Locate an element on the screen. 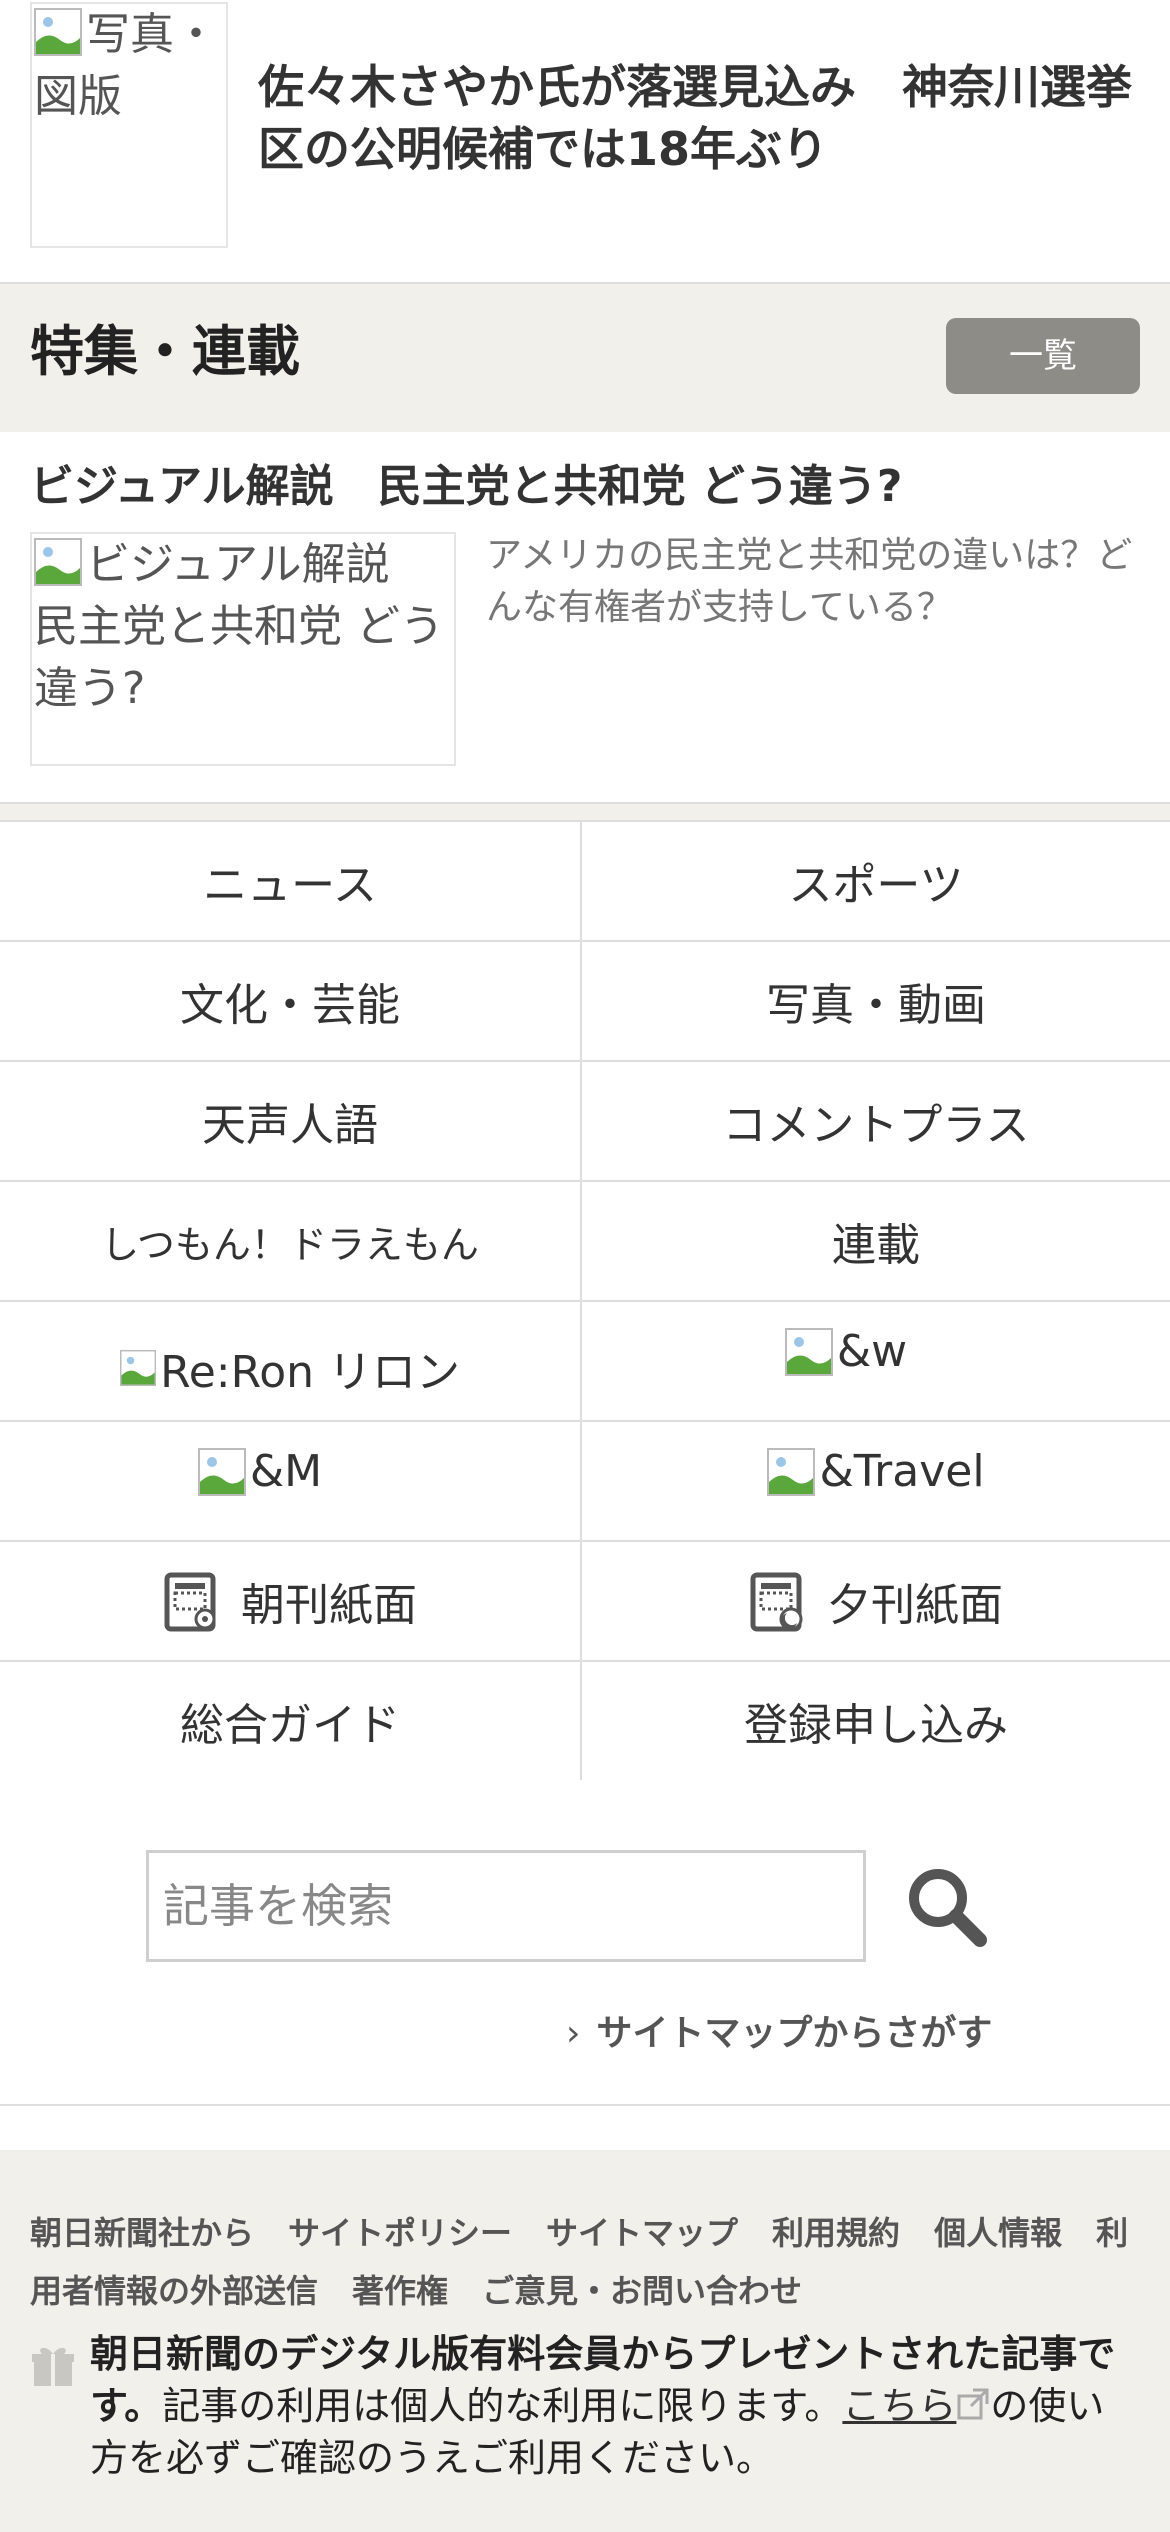 The height and width of the screenshot is (2532, 1170). search-input is located at coordinates (506, 1906).